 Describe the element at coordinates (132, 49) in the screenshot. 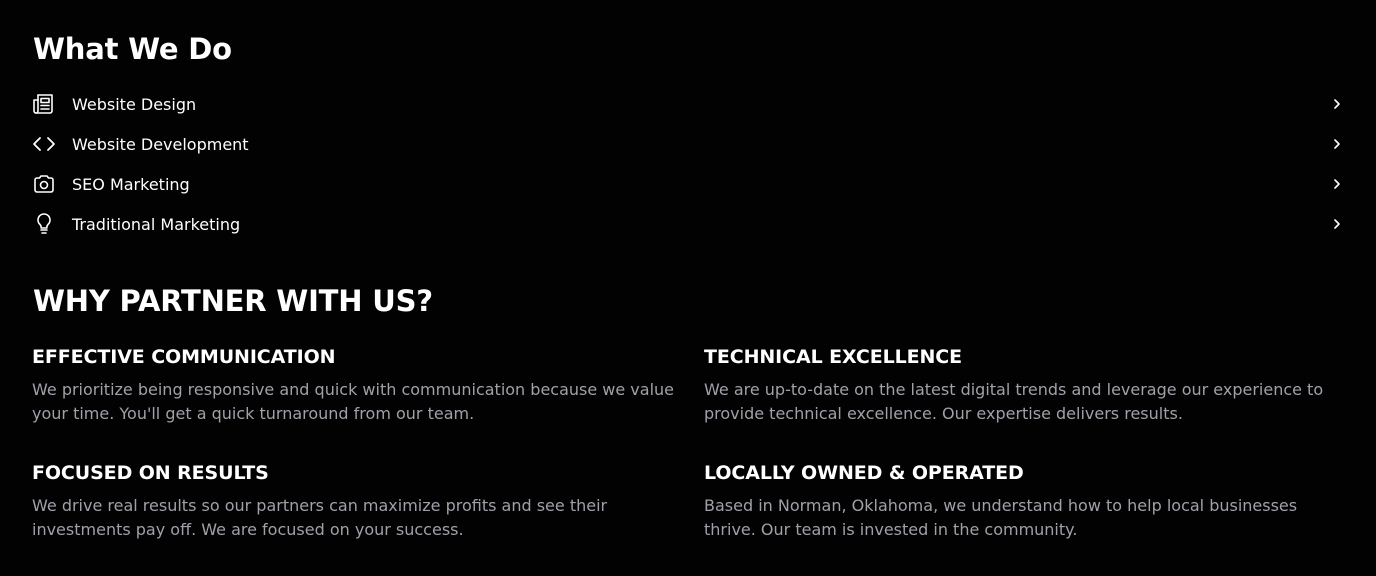

I see `what-we-do-heading: What We Do` at that location.